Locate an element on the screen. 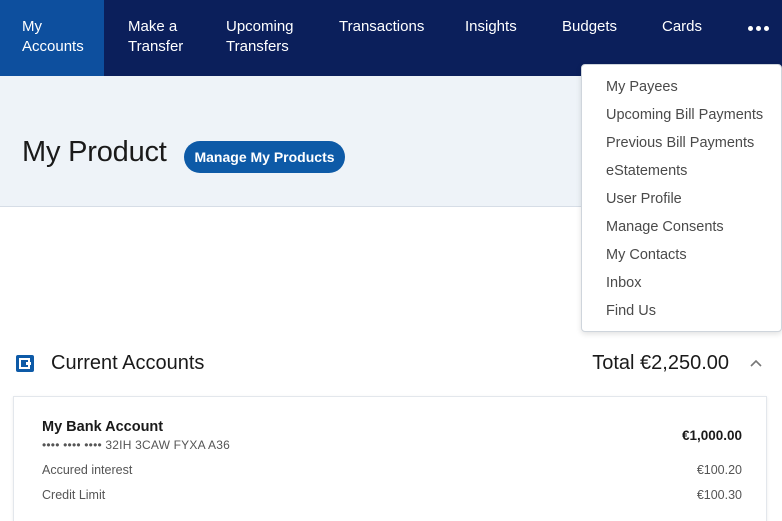 This screenshot has width=782, height=521. account-name: My Bank Account is located at coordinates (102, 427).